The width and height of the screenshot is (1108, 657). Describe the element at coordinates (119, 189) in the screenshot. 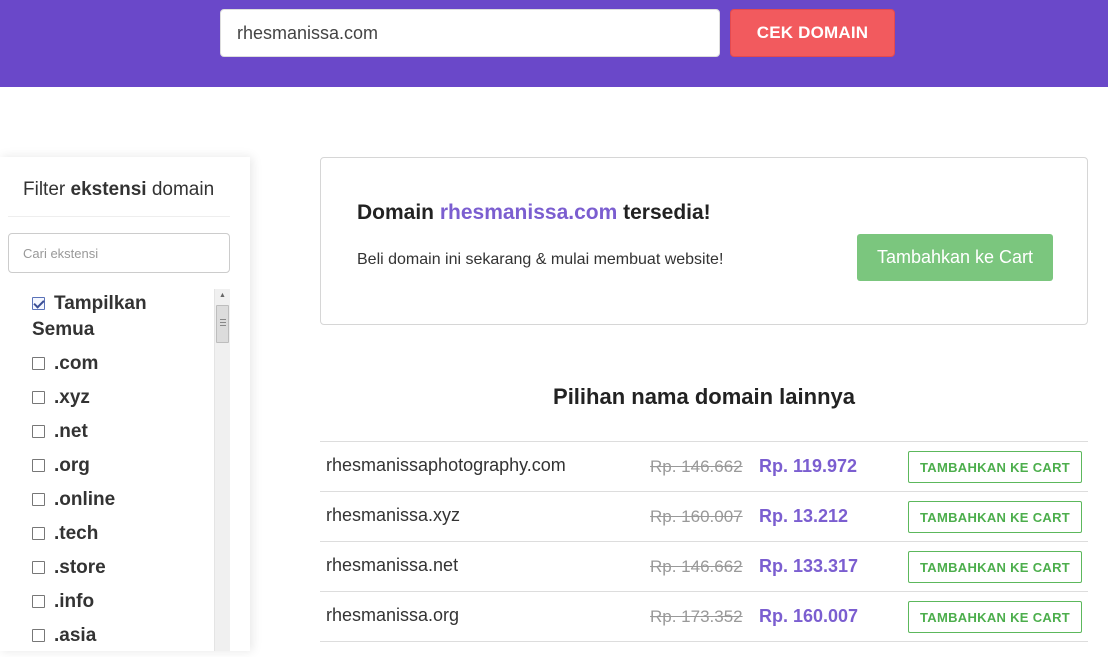

I see `filter-title: Filter ekstensi domain` at that location.